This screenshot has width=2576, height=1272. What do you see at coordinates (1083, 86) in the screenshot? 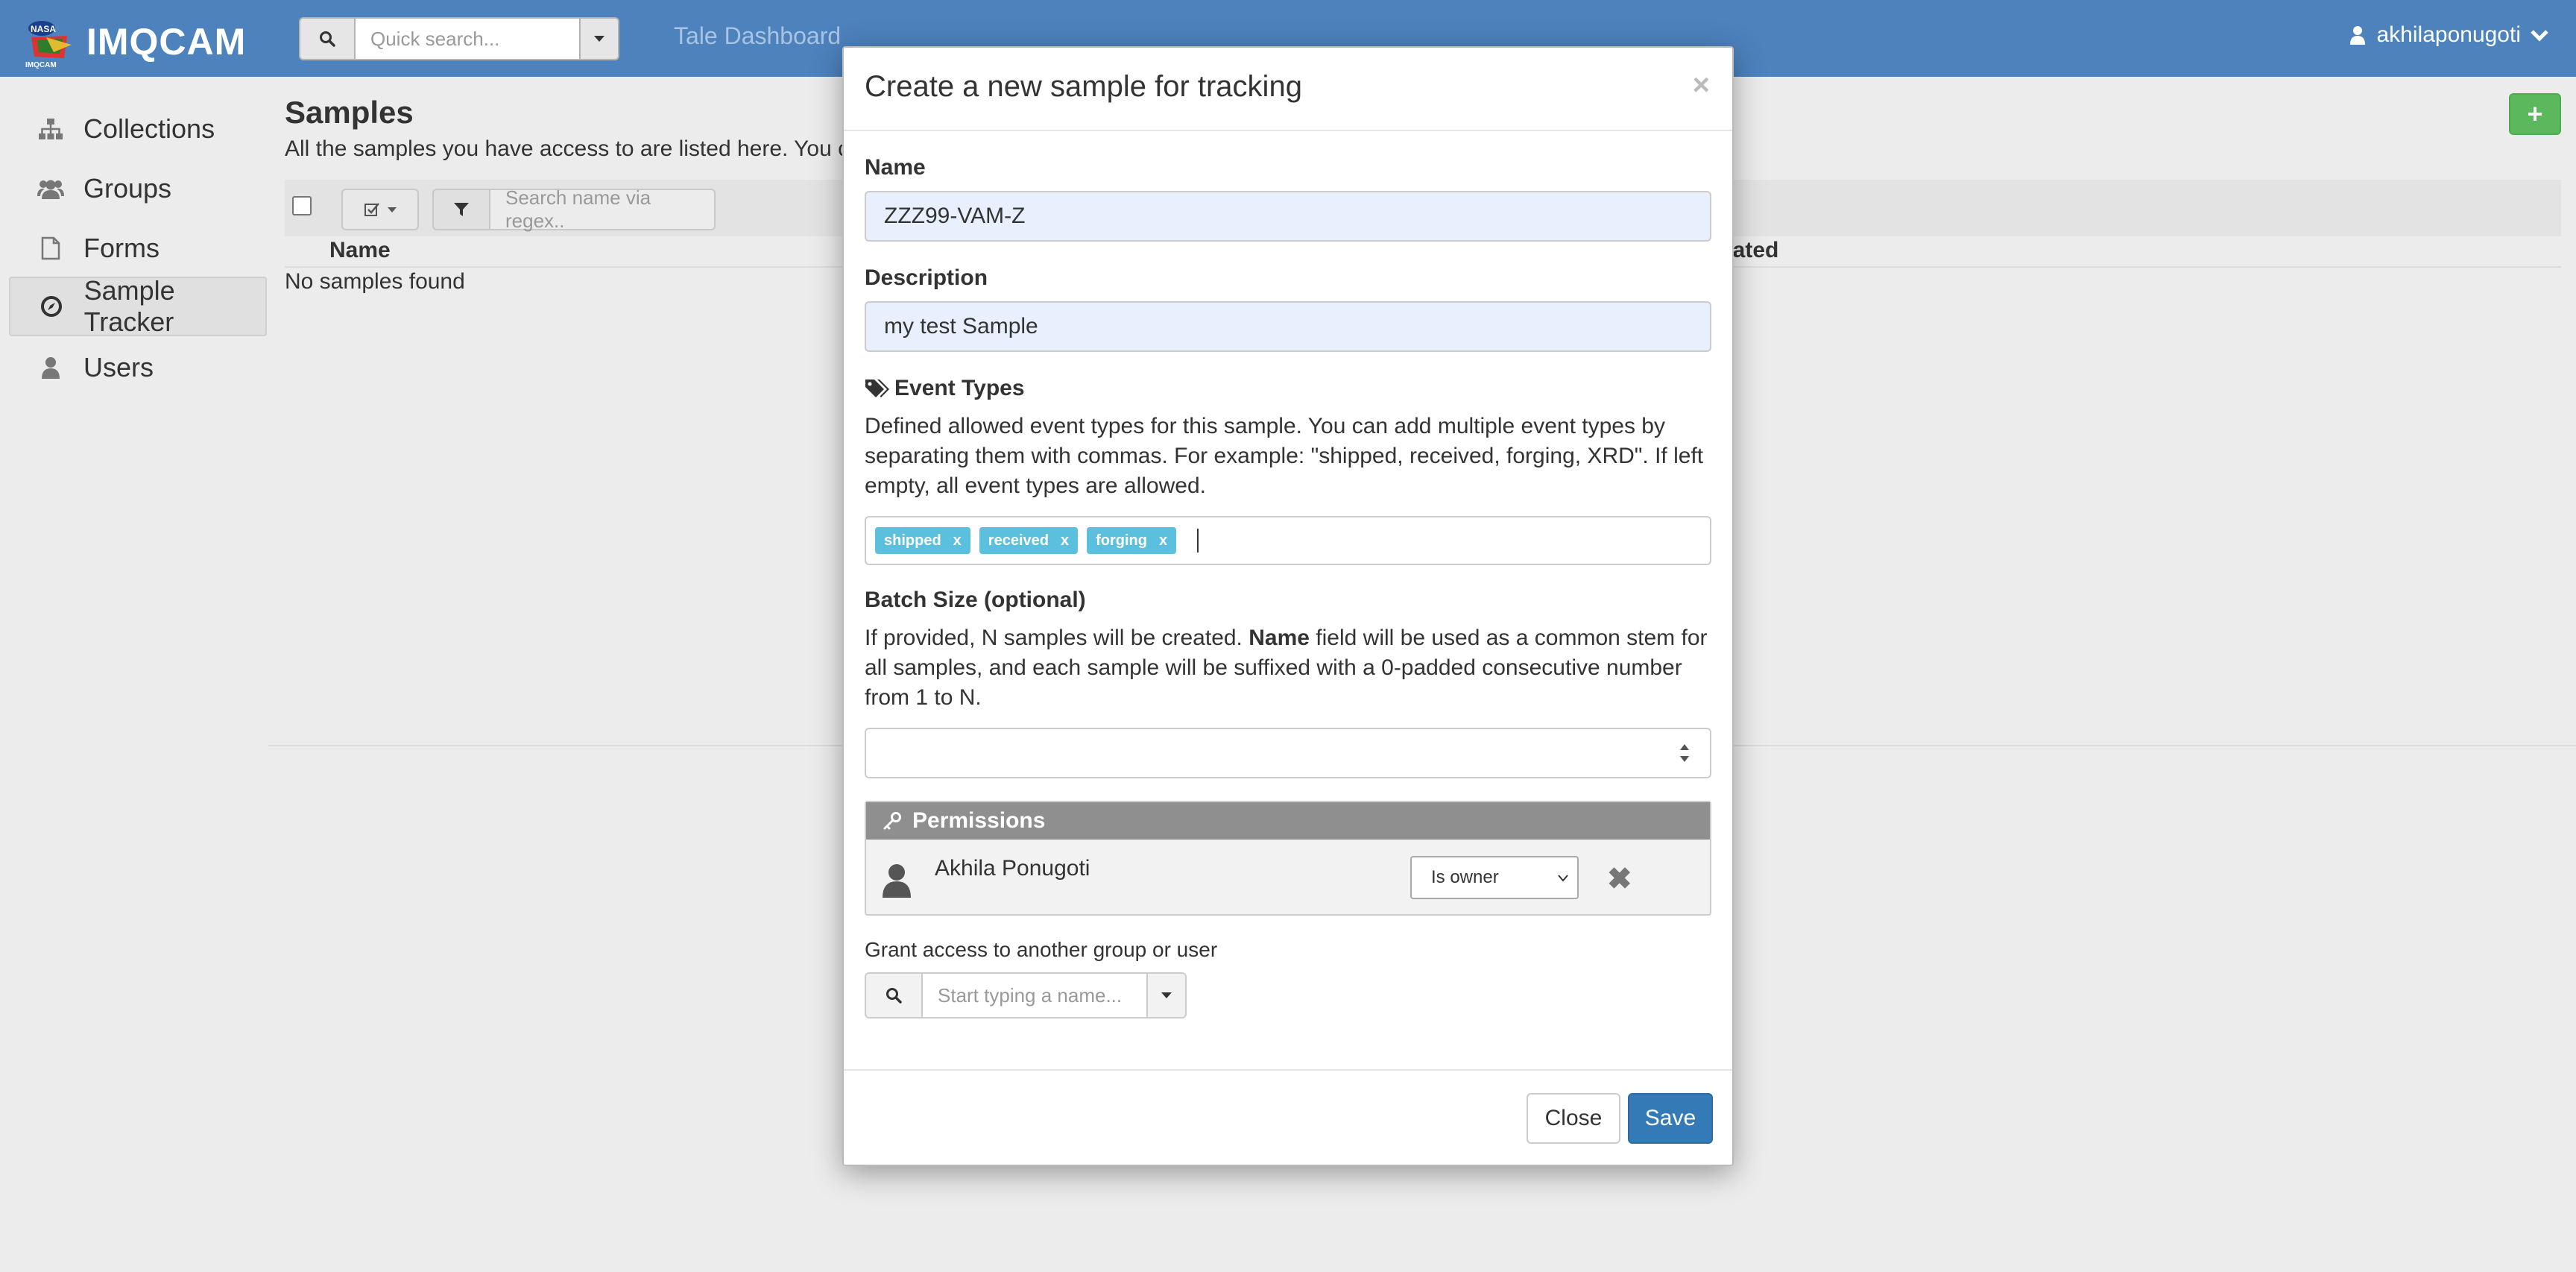
I see `modal-title: Create a new sample for tracking` at bounding box center [1083, 86].